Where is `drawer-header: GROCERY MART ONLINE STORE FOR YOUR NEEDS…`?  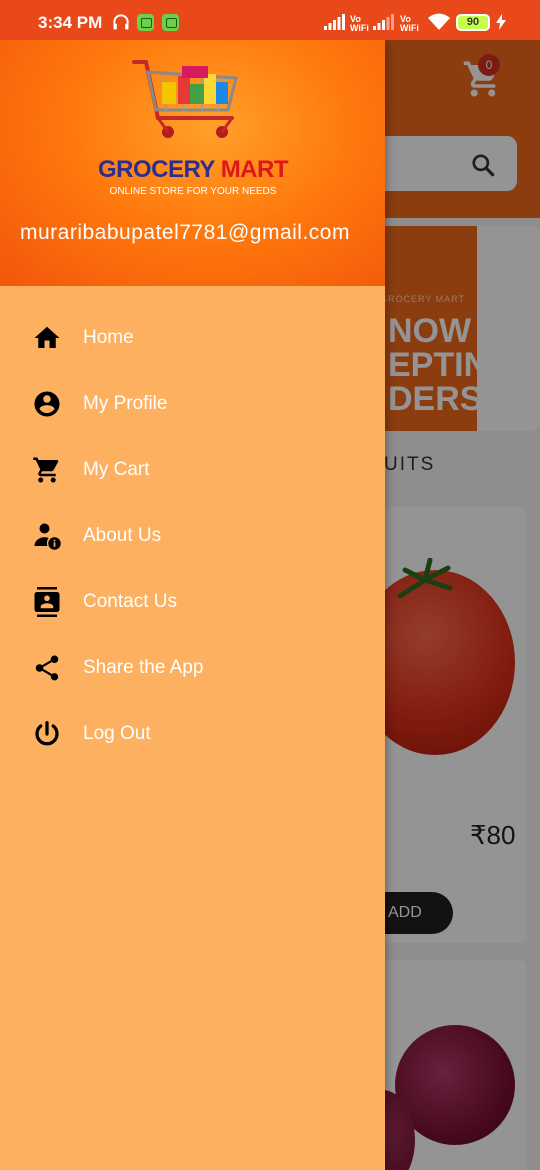 drawer-header: GROCERY MART ONLINE STORE FOR YOUR NEEDS… is located at coordinates (192, 163).